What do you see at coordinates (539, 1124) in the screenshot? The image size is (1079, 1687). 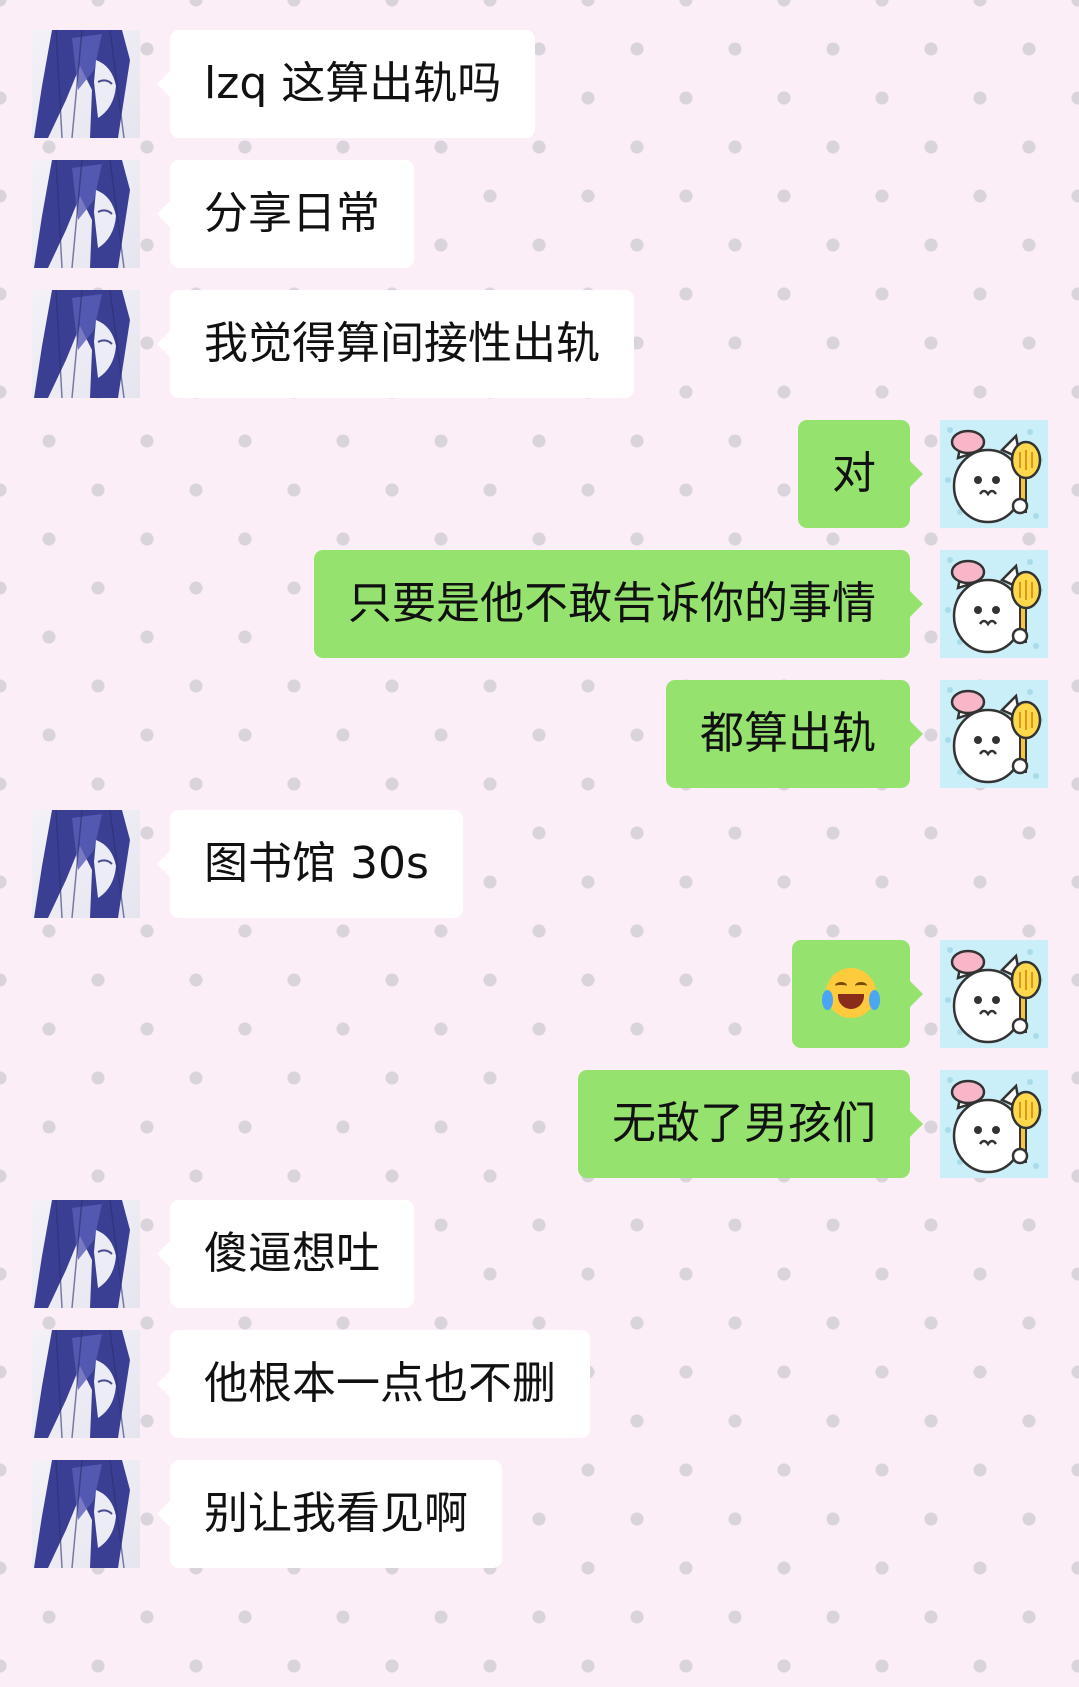 I see `message-row: 无敌了男孩们` at bounding box center [539, 1124].